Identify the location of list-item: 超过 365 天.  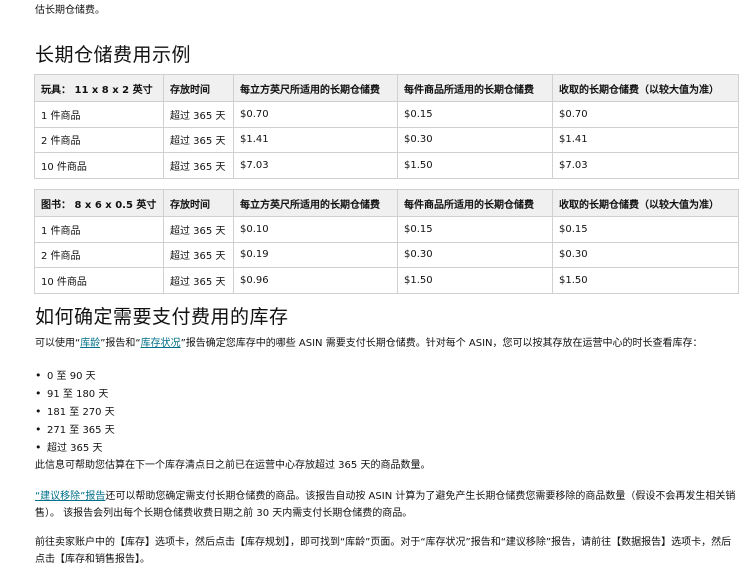
(75, 448).